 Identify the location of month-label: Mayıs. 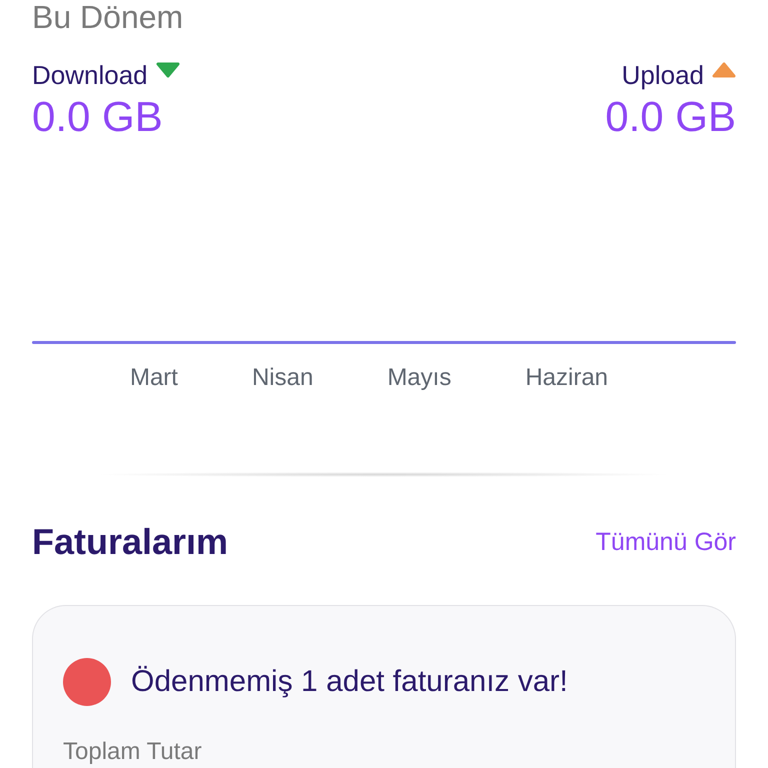
(419, 378).